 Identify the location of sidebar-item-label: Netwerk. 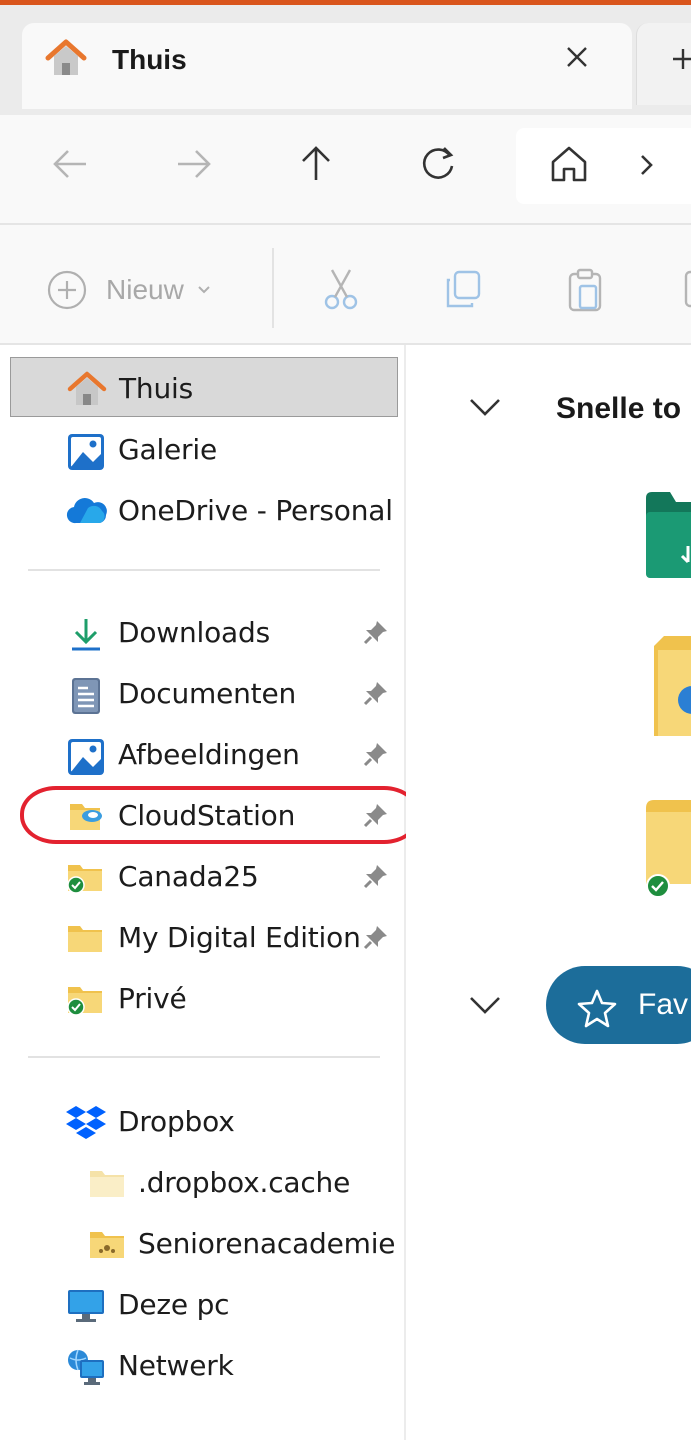
(176, 1365).